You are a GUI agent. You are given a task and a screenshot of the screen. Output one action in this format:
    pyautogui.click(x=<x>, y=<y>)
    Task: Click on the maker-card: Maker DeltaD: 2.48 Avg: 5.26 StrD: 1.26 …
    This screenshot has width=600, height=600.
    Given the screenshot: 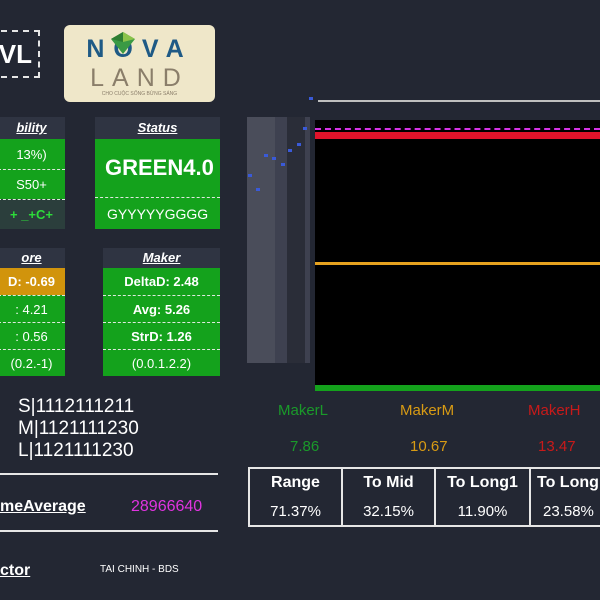 What is the action you would take?
    pyautogui.click(x=161, y=312)
    